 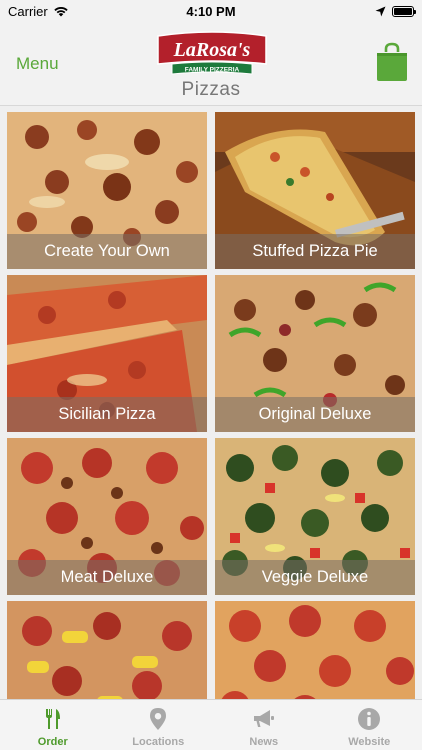 What do you see at coordinates (263, 718) in the screenshot?
I see `megaphone-icon` at bounding box center [263, 718].